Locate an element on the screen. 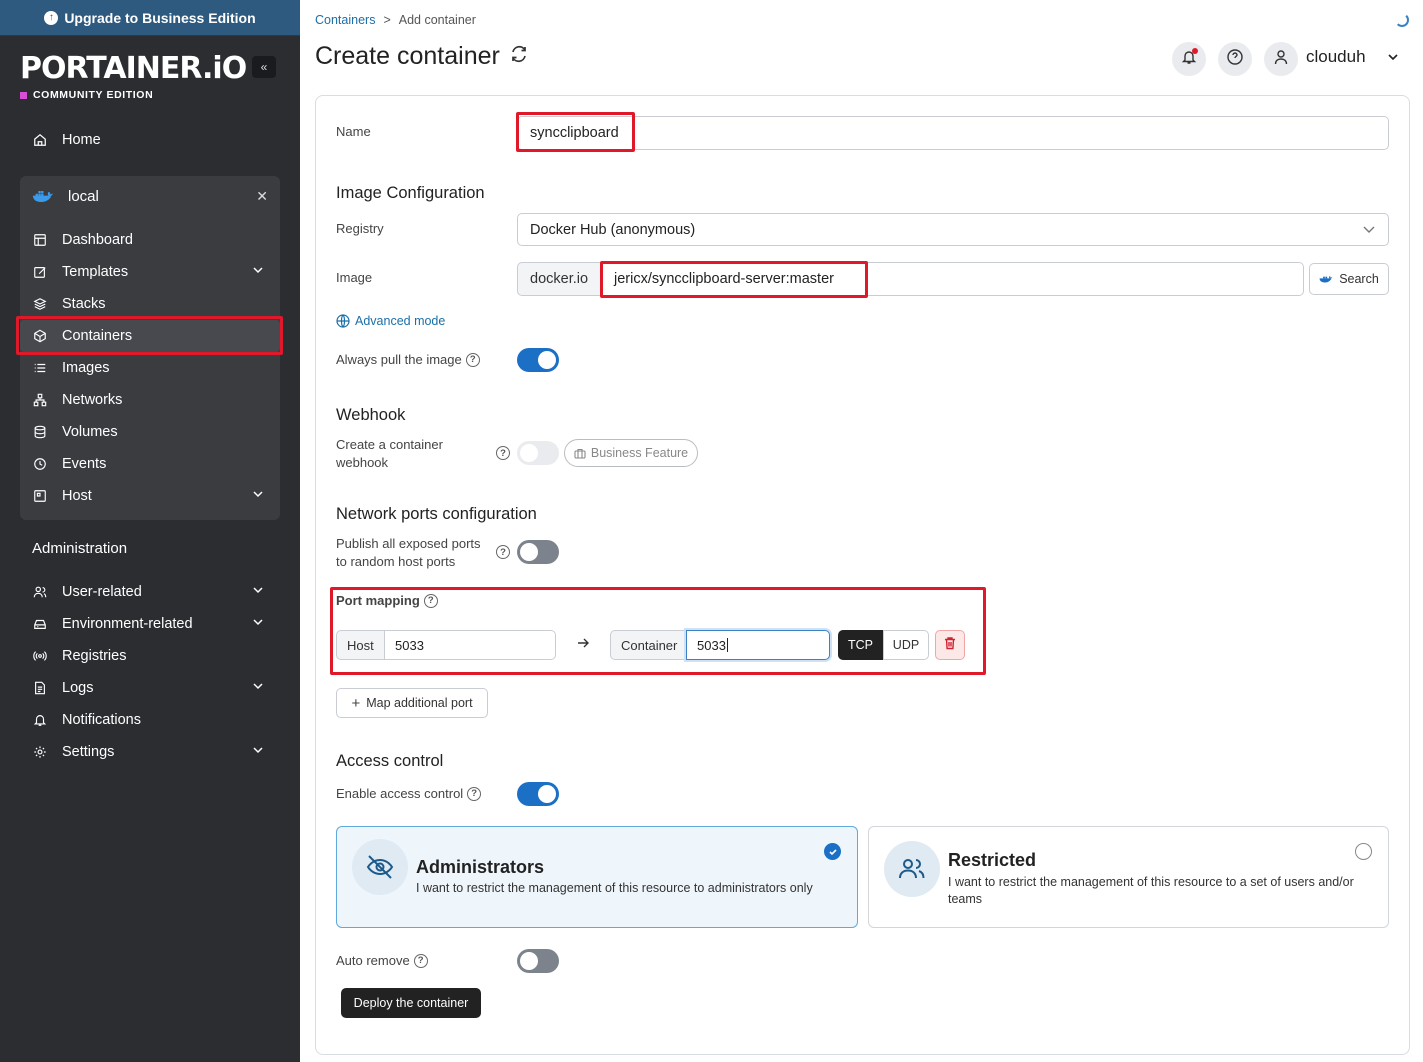 The height and width of the screenshot is (1062, 1423). edition-square-icon is located at coordinates (23, 95).